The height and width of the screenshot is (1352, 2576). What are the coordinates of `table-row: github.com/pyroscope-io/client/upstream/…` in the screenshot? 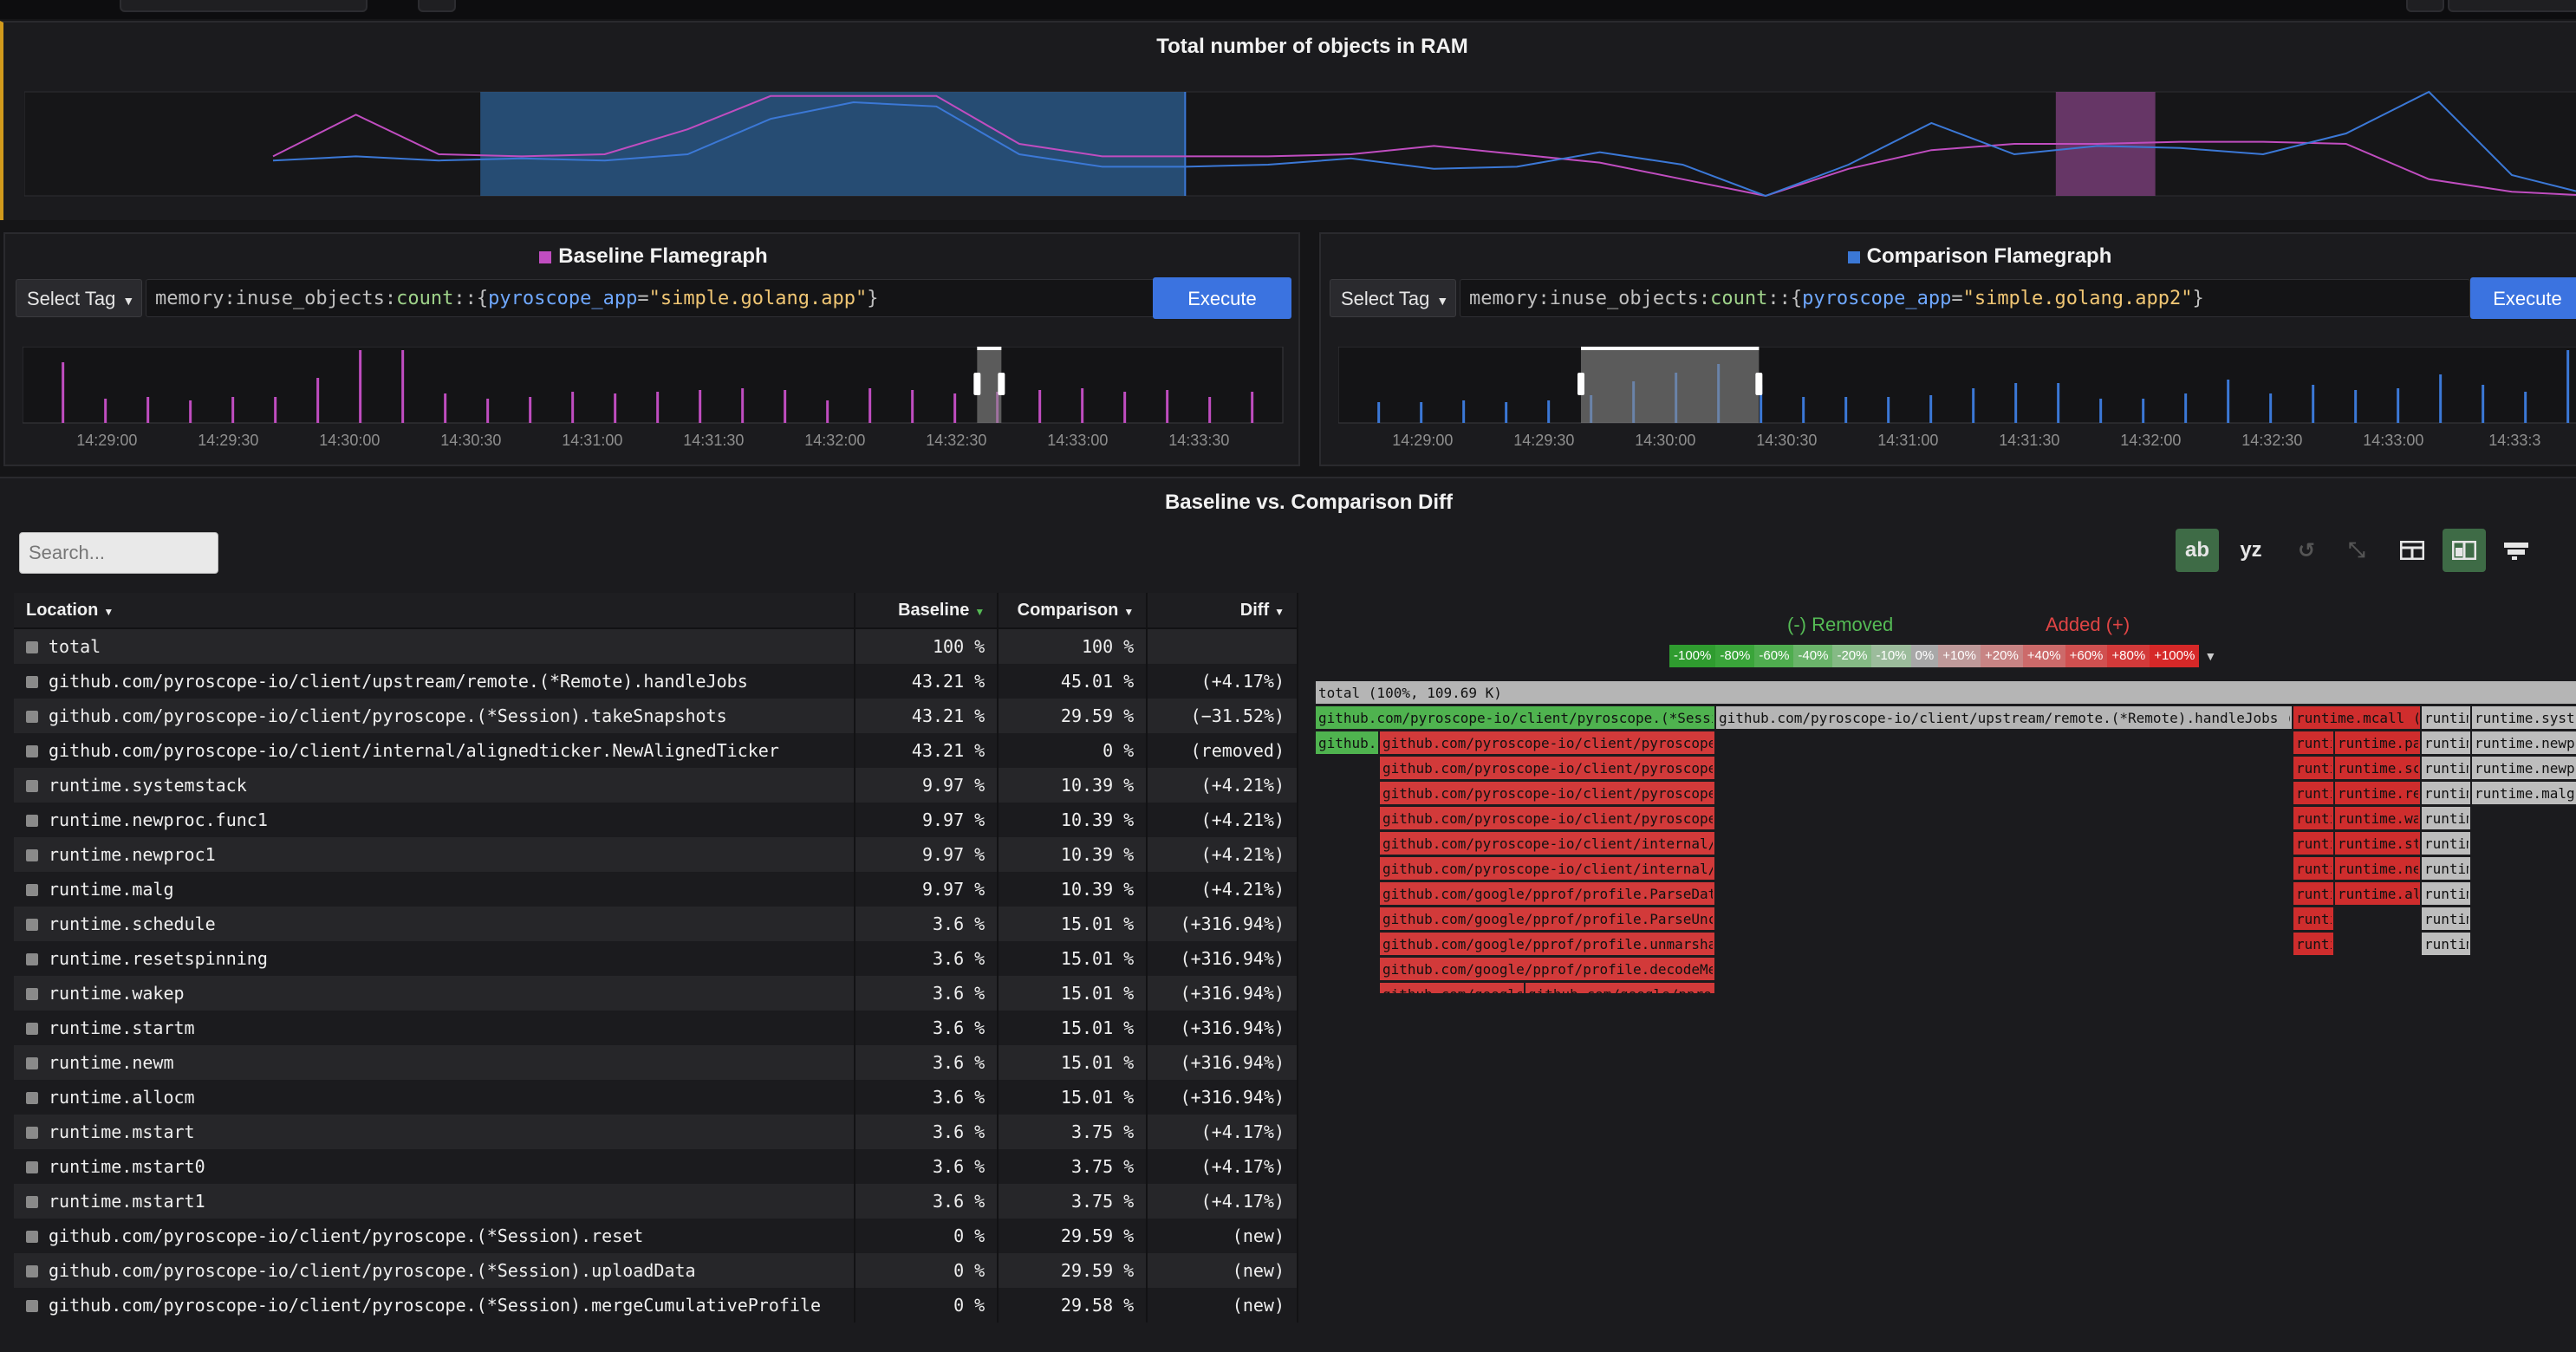 It's located at (656, 681).